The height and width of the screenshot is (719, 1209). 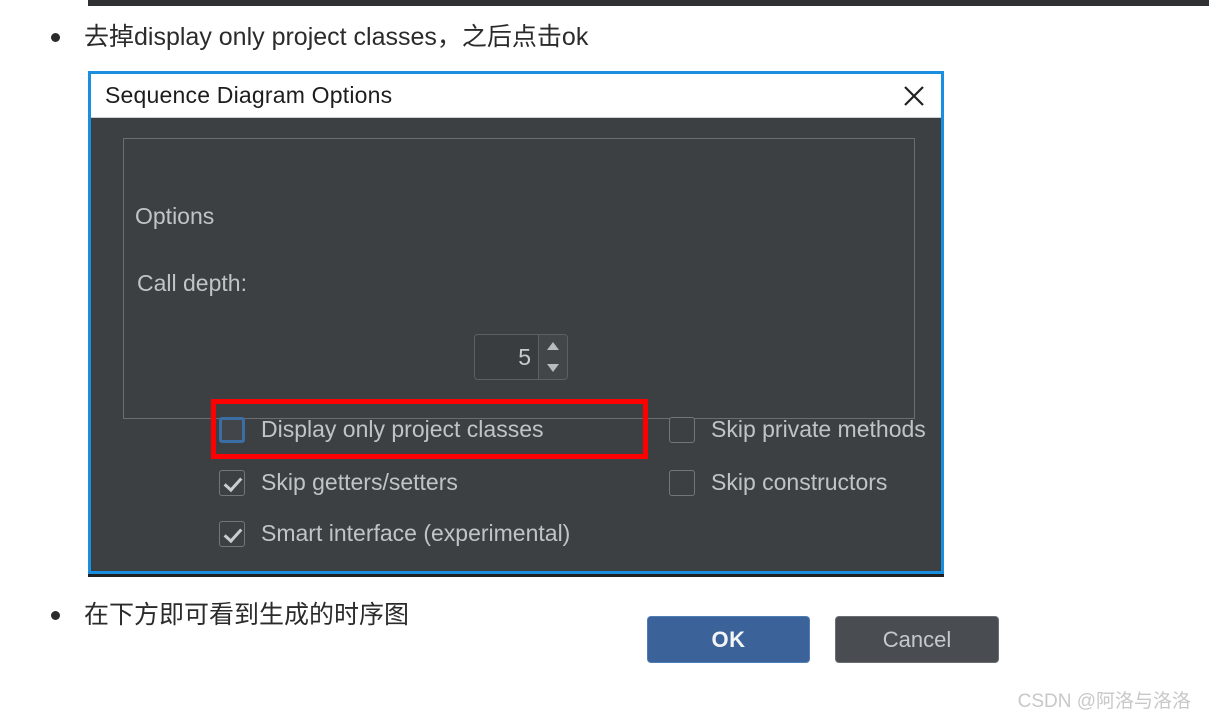 I want to click on chevron-down-icon, so click(x=553, y=368).